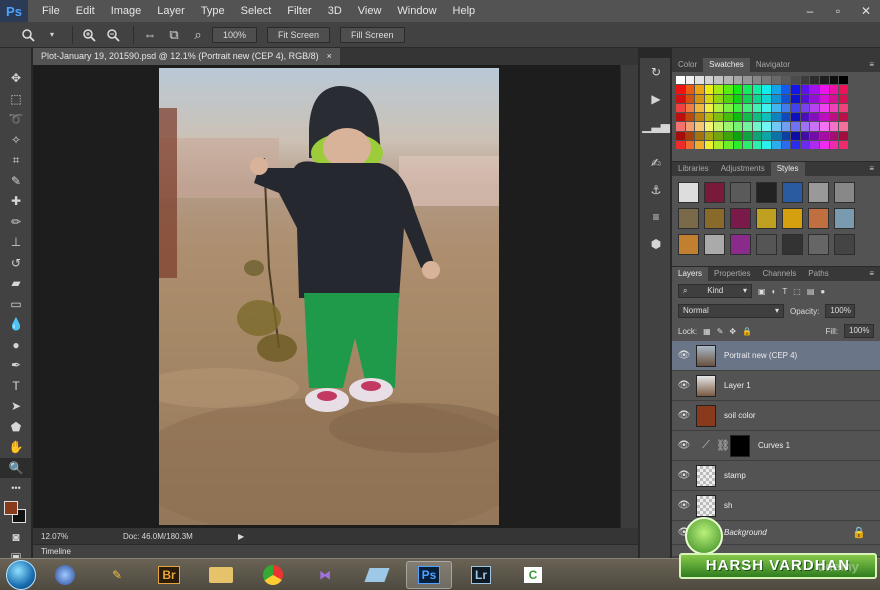 This screenshot has height=590, width=880. Describe the element at coordinates (731, 311) in the screenshot. I see `blend-mode-select: Normal ▾` at that location.